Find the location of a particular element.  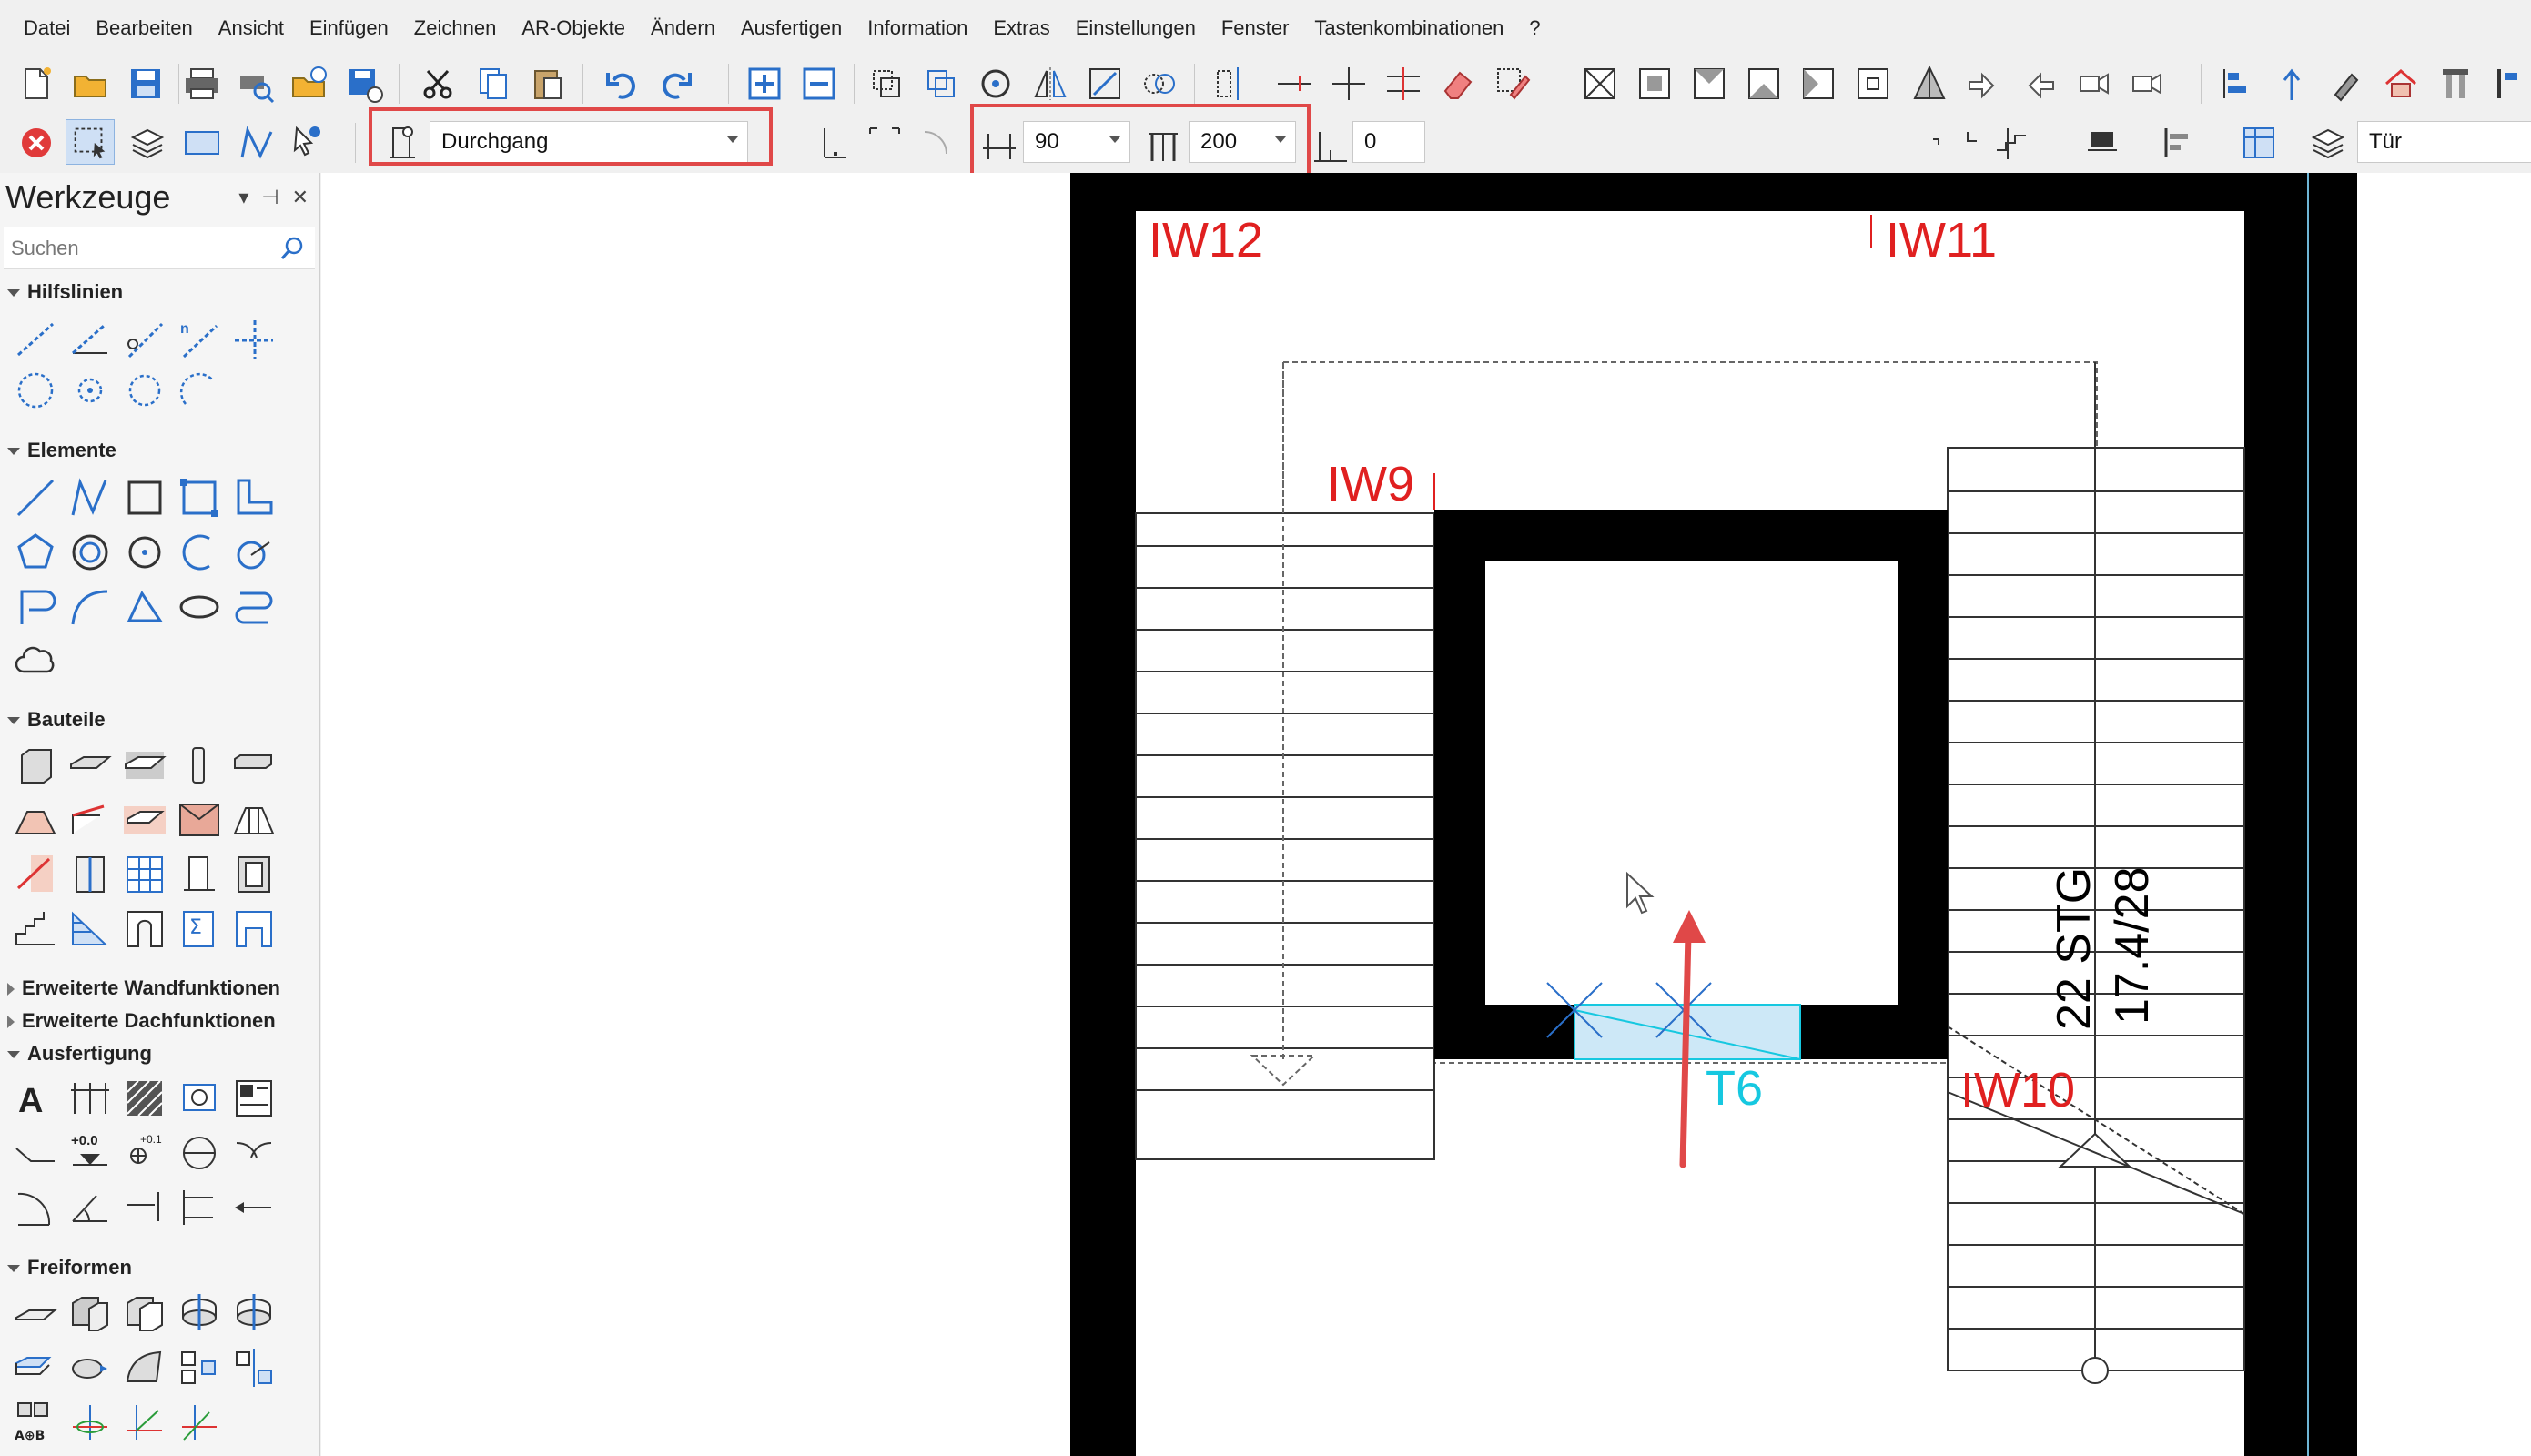

eraser-icon is located at coordinates (1458, 84).